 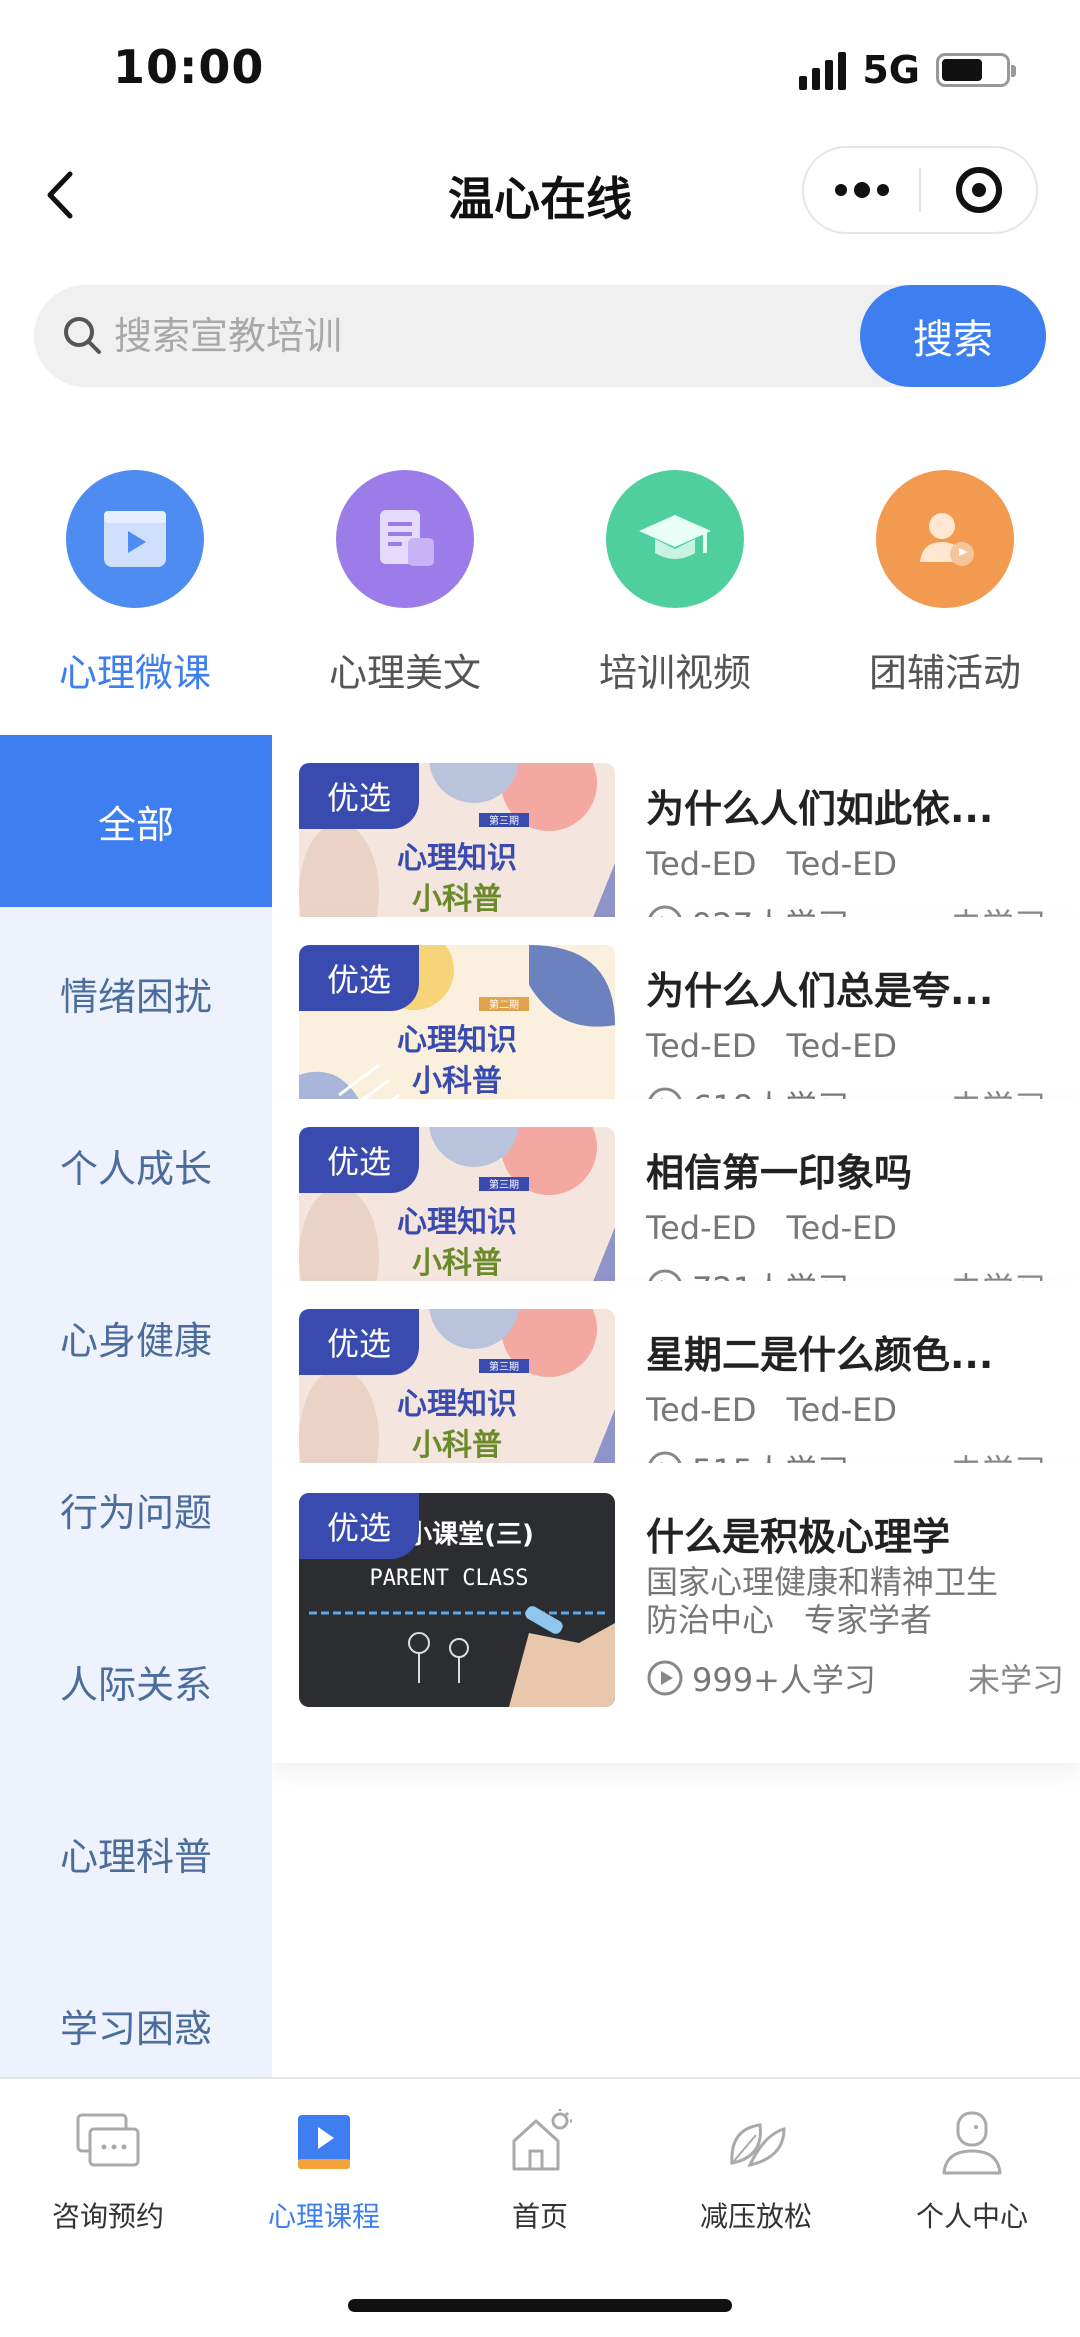 I want to click on tab-consult: 咨询预约, so click(x=108, y=2171).